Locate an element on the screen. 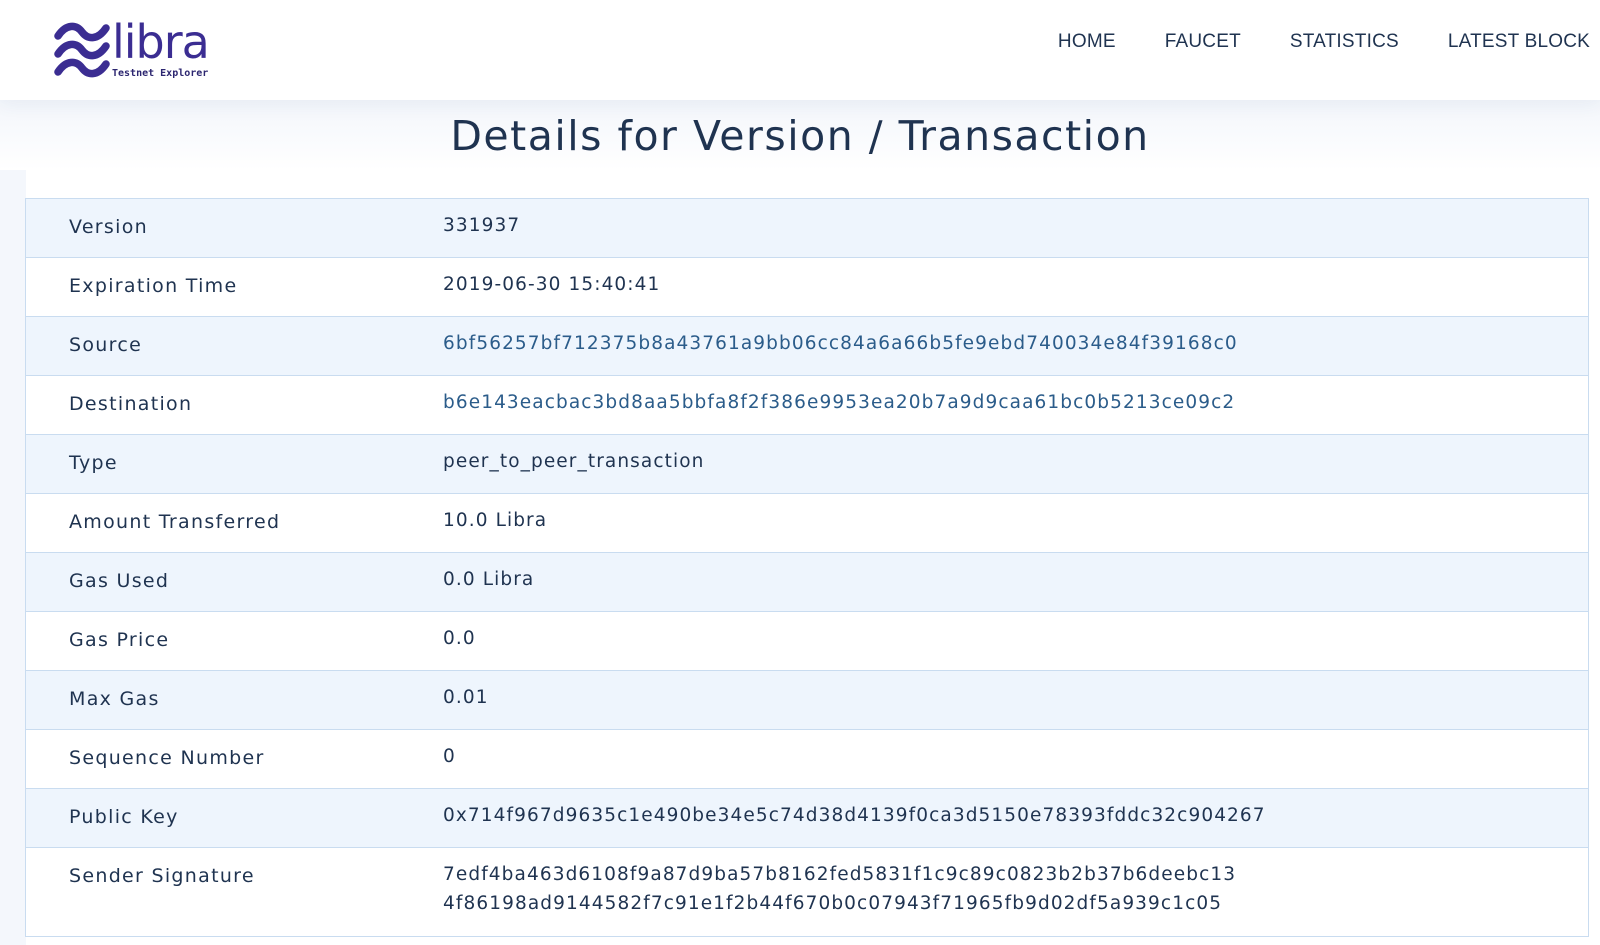 The image size is (1600, 945). main-nav: HOME FAUCET STATISTICS LATEST BLOCK is located at coordinates (1324, 42).